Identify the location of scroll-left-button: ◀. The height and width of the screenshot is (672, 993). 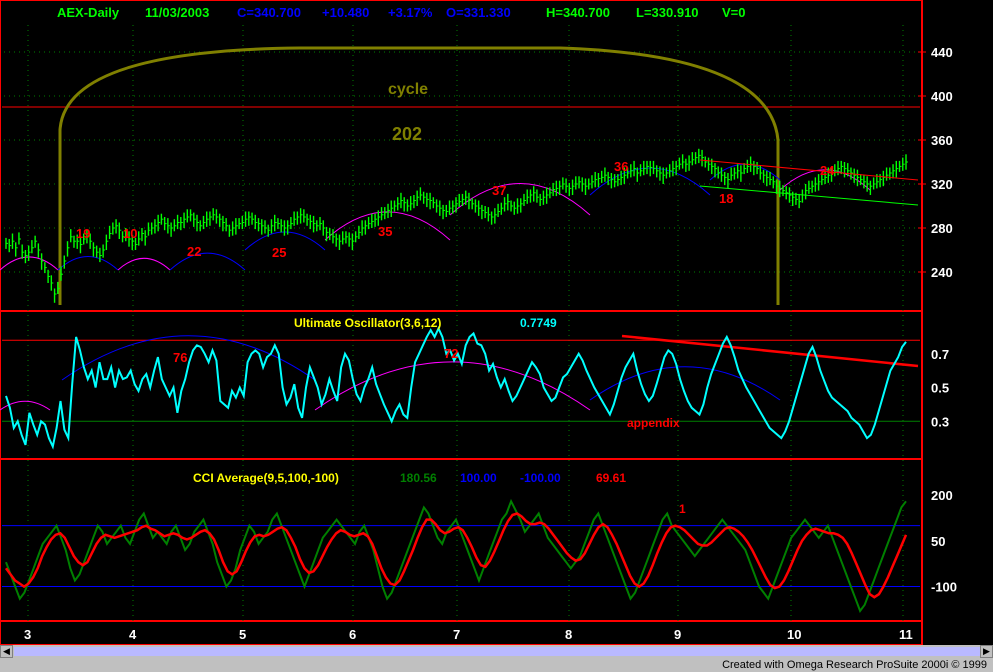
(6, 651).